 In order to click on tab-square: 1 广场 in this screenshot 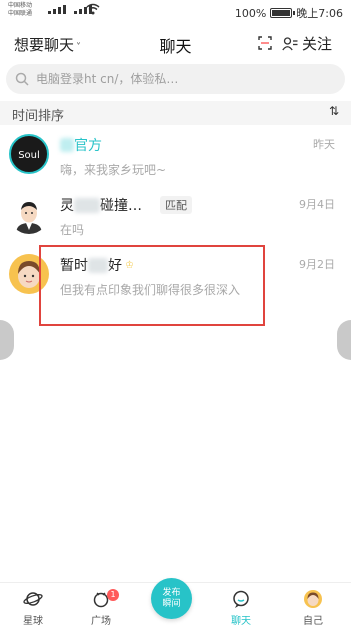, I will do `click(101, 608)`.